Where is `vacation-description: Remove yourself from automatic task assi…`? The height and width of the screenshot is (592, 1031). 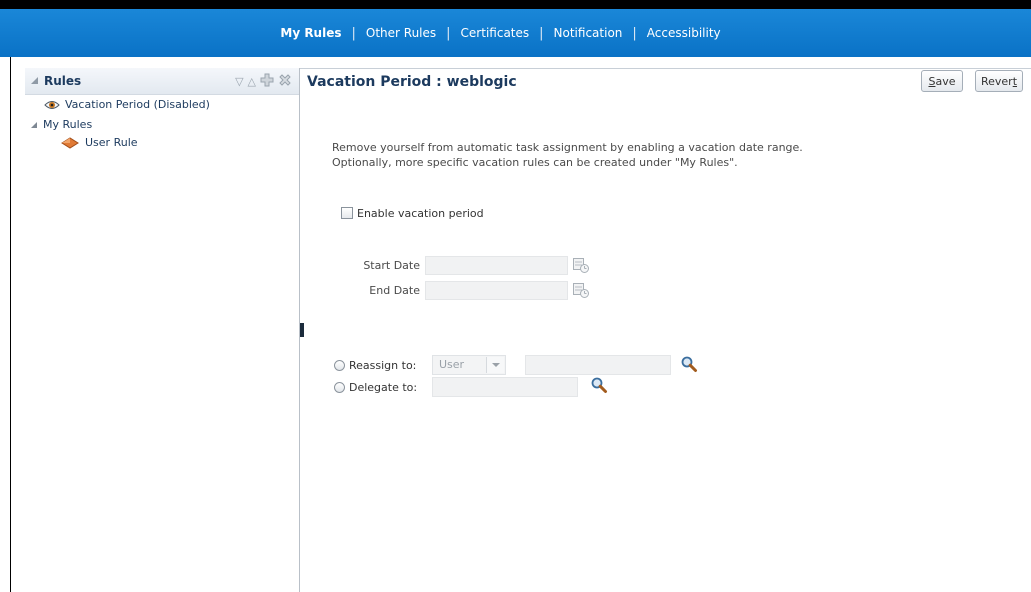
vacation-description: Remove yourself from automatic task assi… is located at coordinates (567, 155).